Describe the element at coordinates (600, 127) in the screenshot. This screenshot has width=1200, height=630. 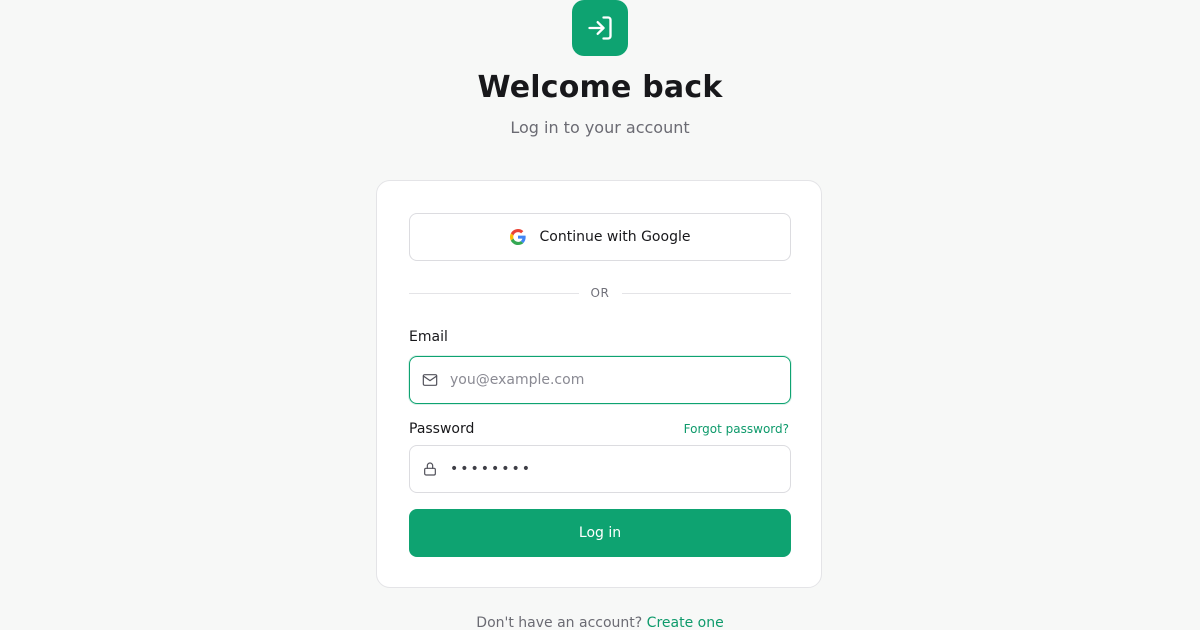
I see `page-subtitle: Log in to your account` at that location.